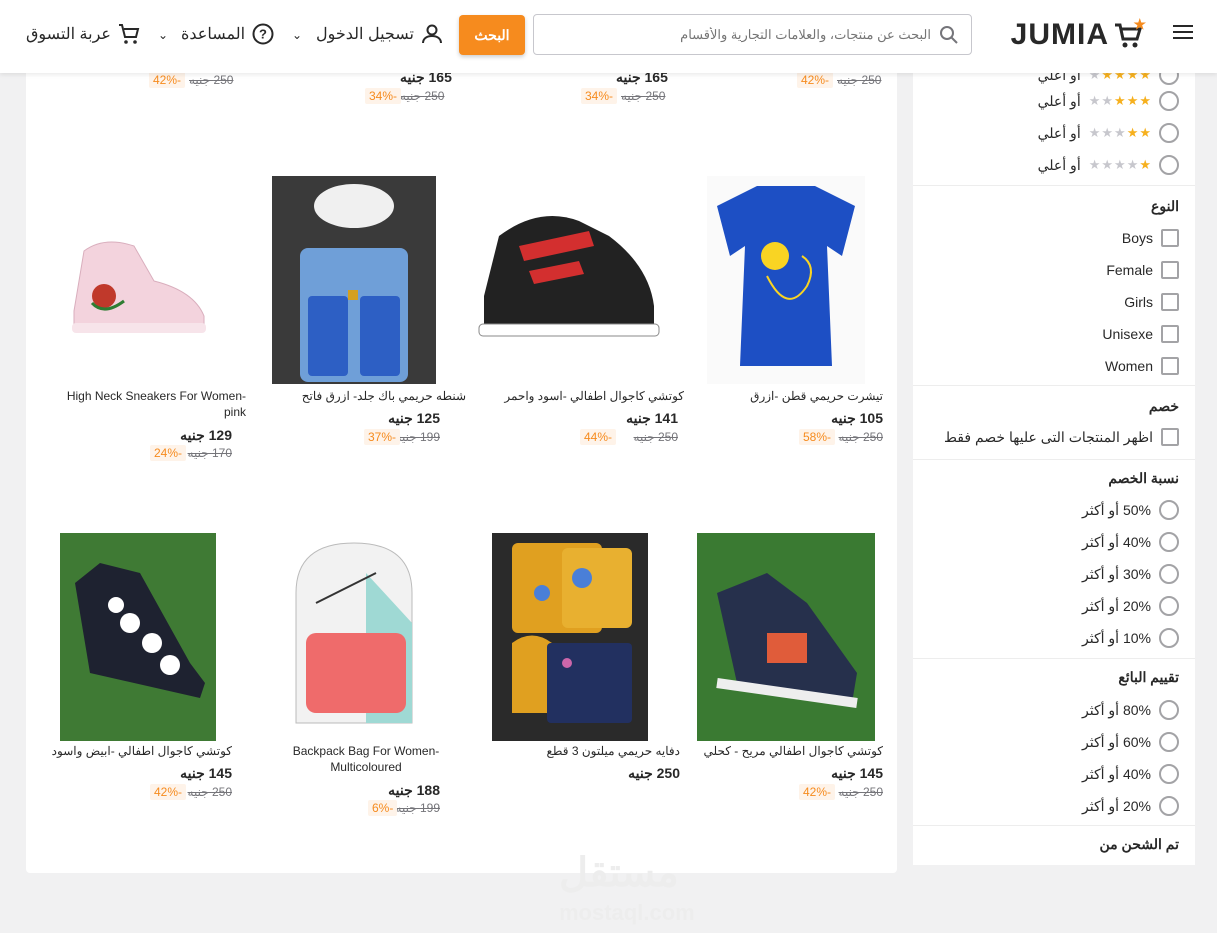 Image resolution: width=1217 pixels, height=933 pixels. I want to click on product-image-white-black-sneaker, so click(138, 637).